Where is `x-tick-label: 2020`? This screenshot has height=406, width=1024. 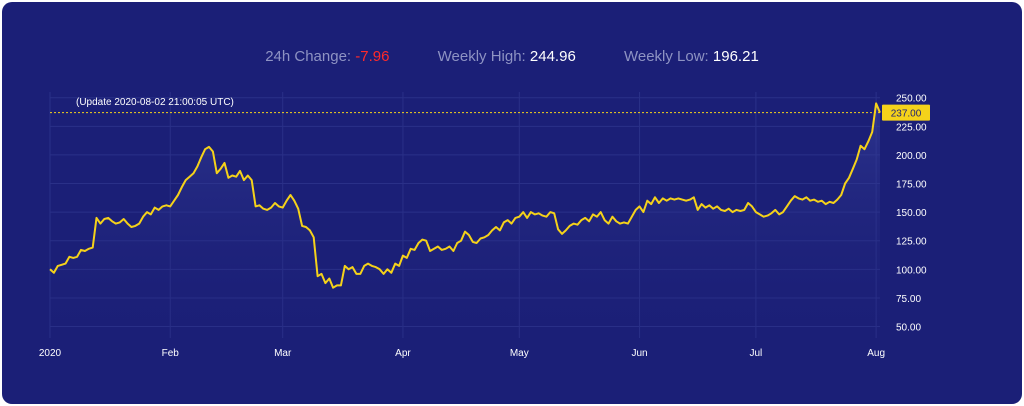
x-tick-label: 2020 is located at coordinates (50, 353).